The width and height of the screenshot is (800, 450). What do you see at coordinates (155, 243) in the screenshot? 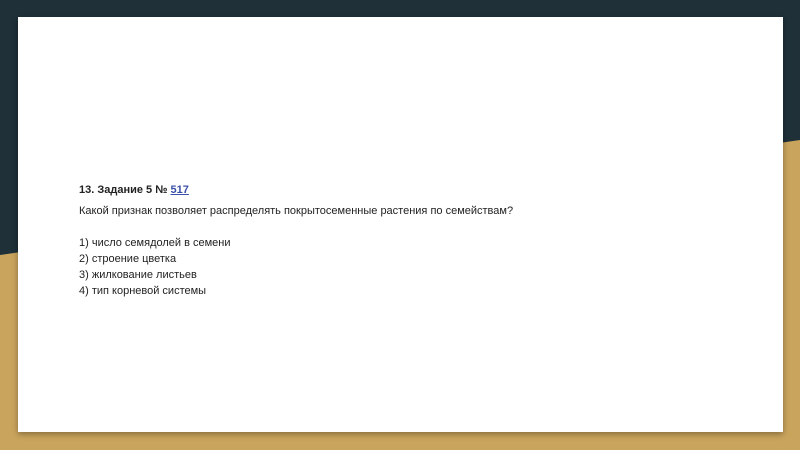
I see `answer-option-1: 1) число семядолей в семени` at bounding box center [155, 243].